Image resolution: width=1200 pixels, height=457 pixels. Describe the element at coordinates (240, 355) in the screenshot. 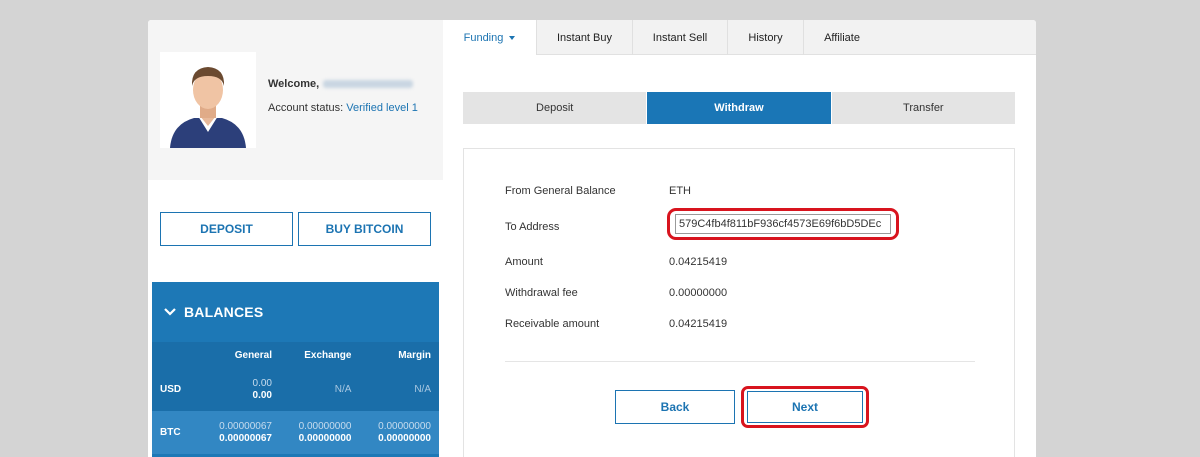

I see `col-header-general: General` at that location.